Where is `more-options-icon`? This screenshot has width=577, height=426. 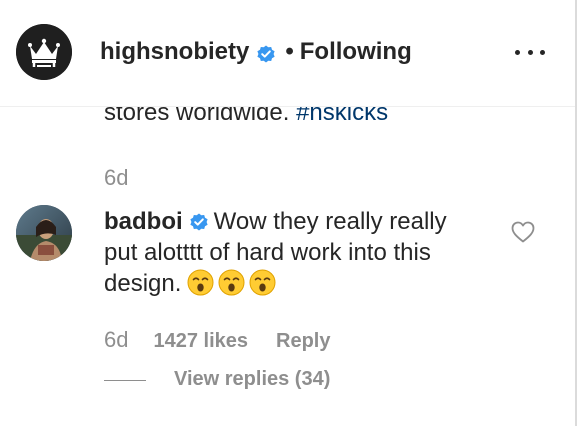 more-options-icon is located at coordinates (530, 52).